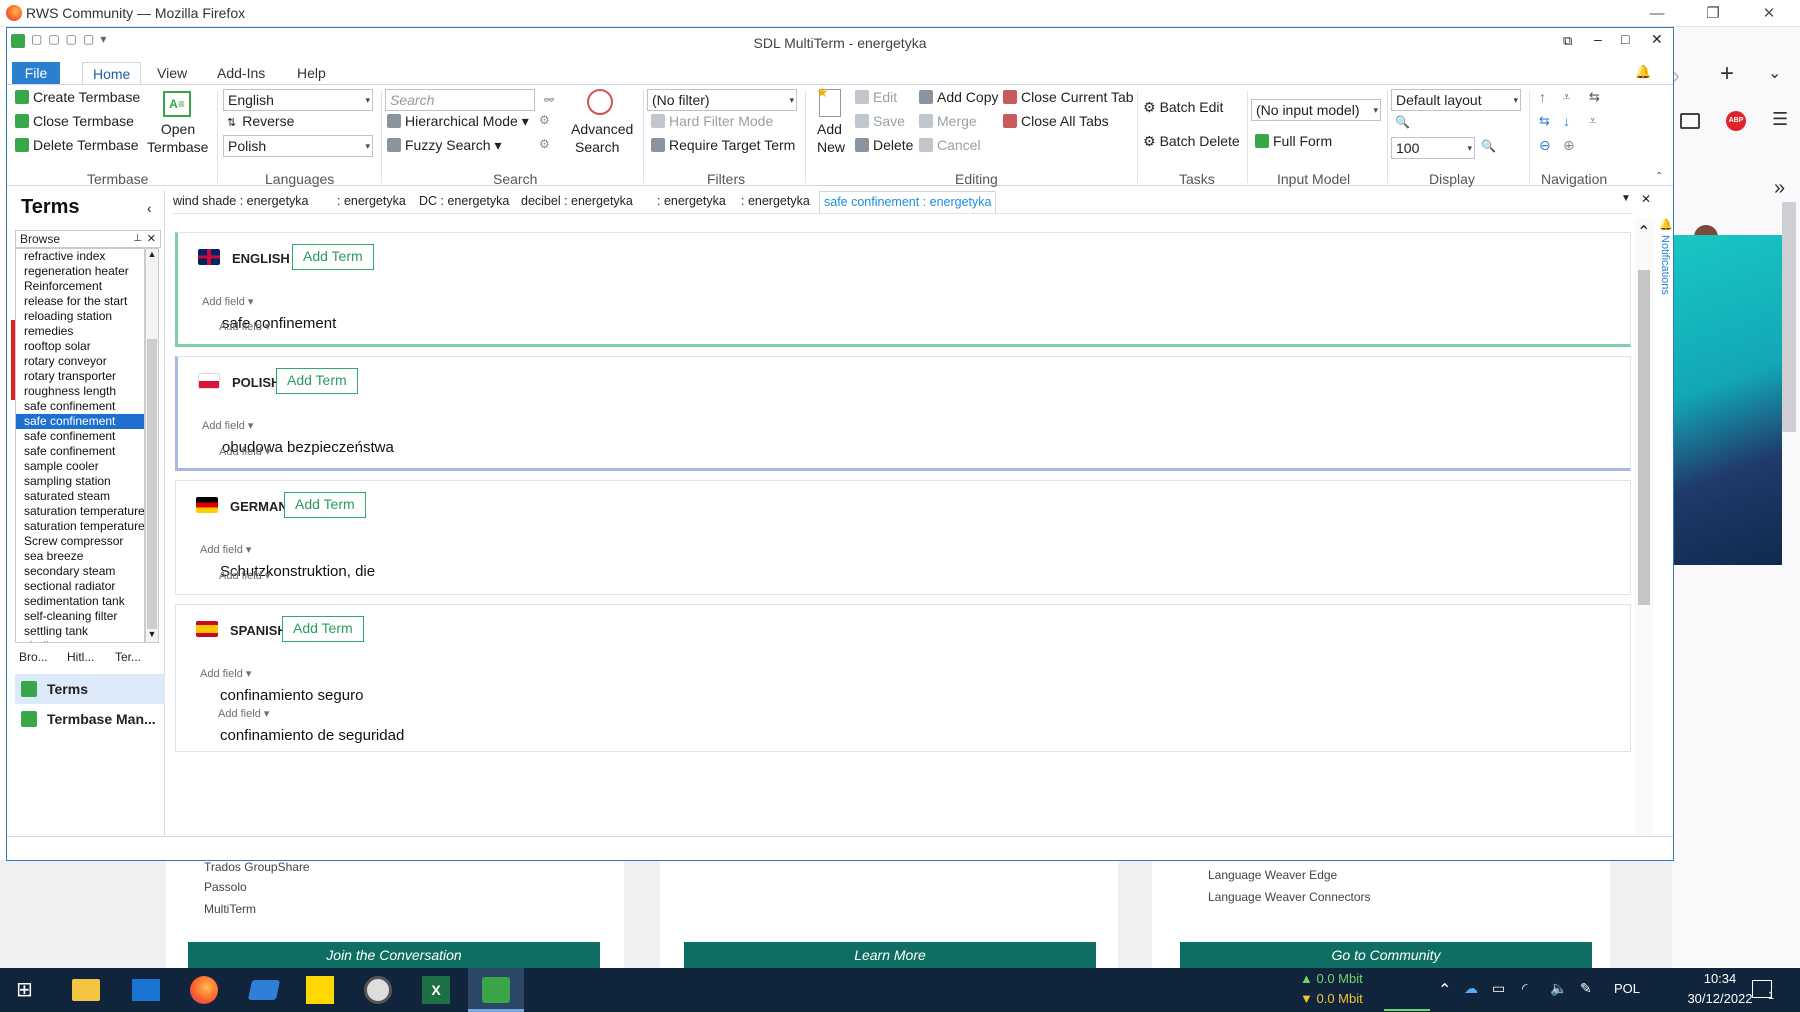 The height and width of the screenshot is (1012, 1800). I want to click on close-termbase-button: Close Termbase, so click(74, 121).